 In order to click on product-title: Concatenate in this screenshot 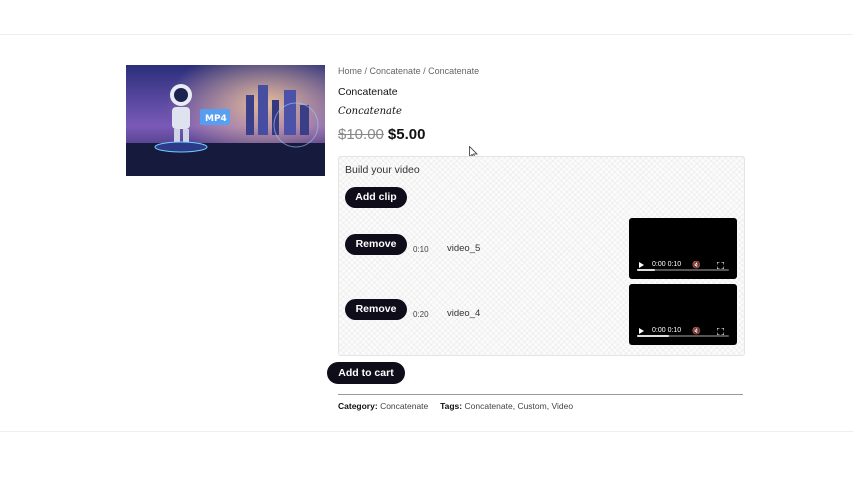, I will do `click(368, 92)`.